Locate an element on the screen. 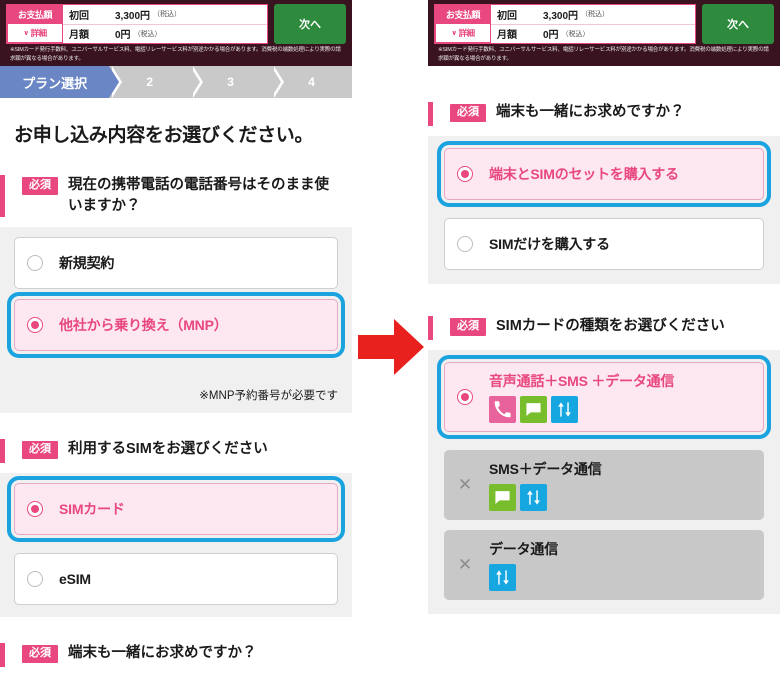  phone-icon is located at coordinates (502, 410).